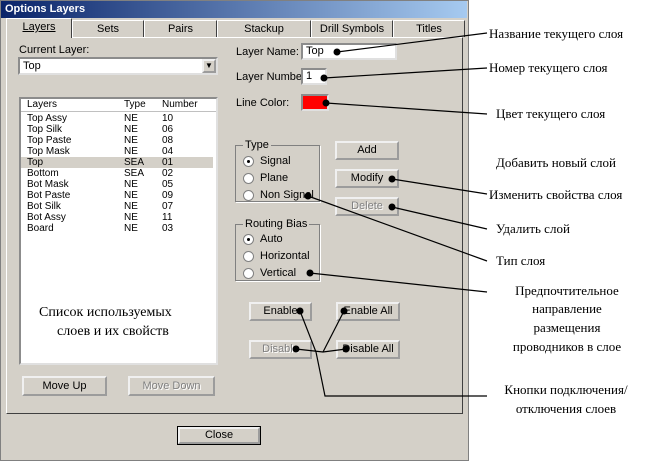  Describe the element at coordinates (567, 290) in the screenshot. I see `annotation-routing-1: Предпочтительное` at that location.